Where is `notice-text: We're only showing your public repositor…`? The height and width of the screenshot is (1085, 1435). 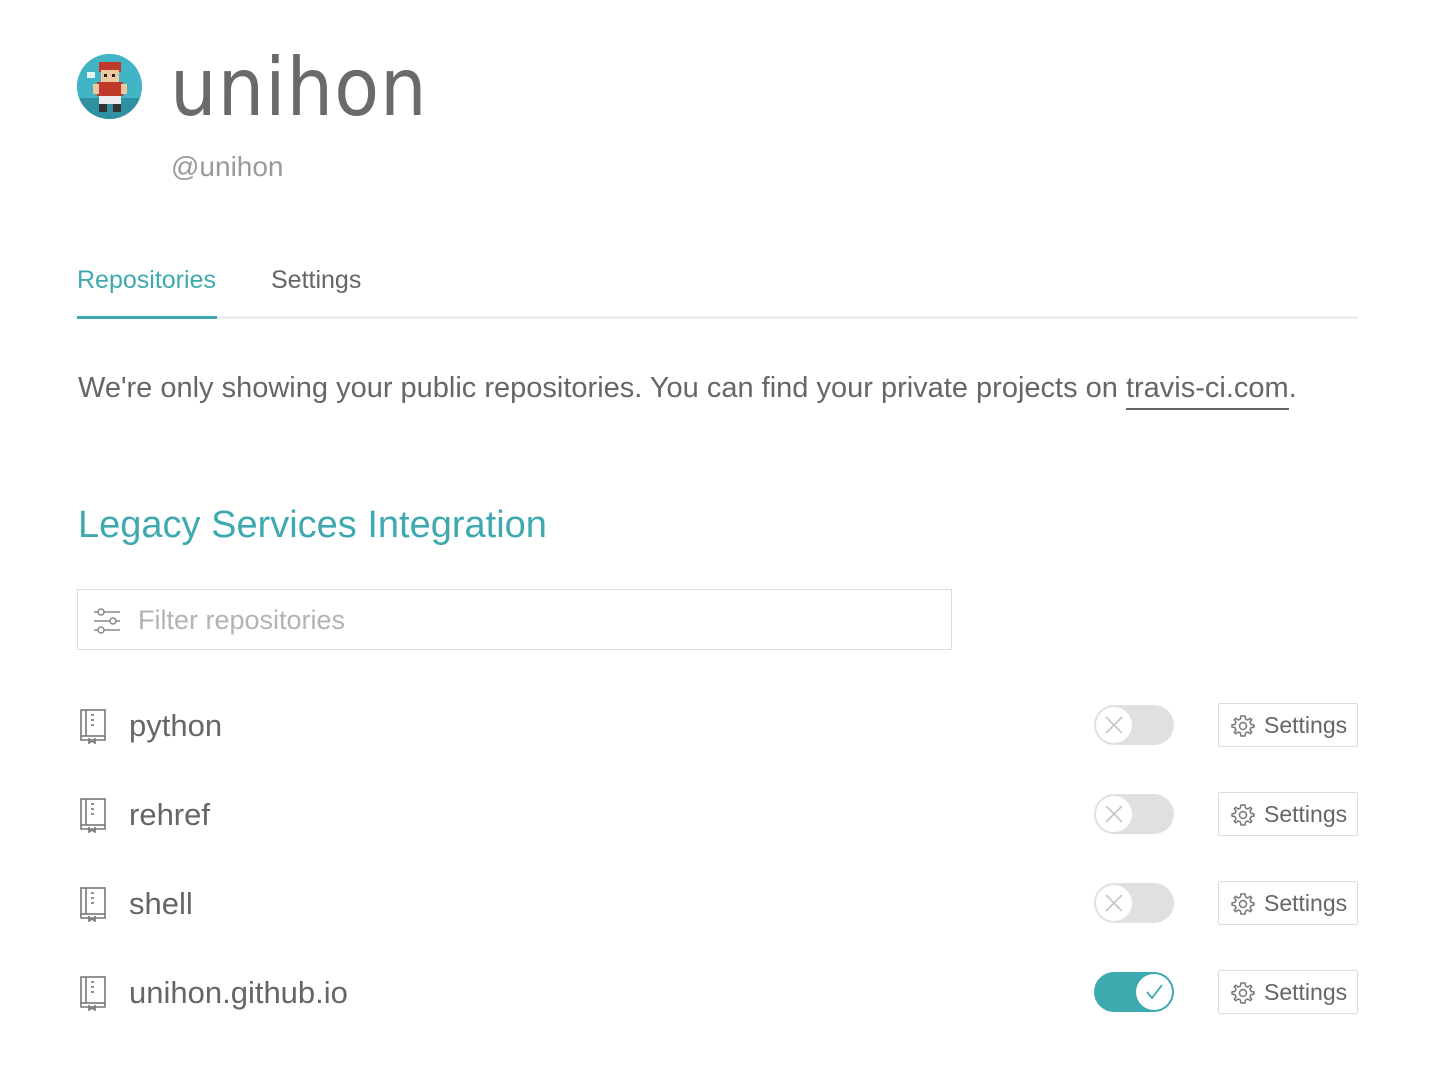
notice-text: We're only showing your public repositor… is located at coordinates (602, 388).